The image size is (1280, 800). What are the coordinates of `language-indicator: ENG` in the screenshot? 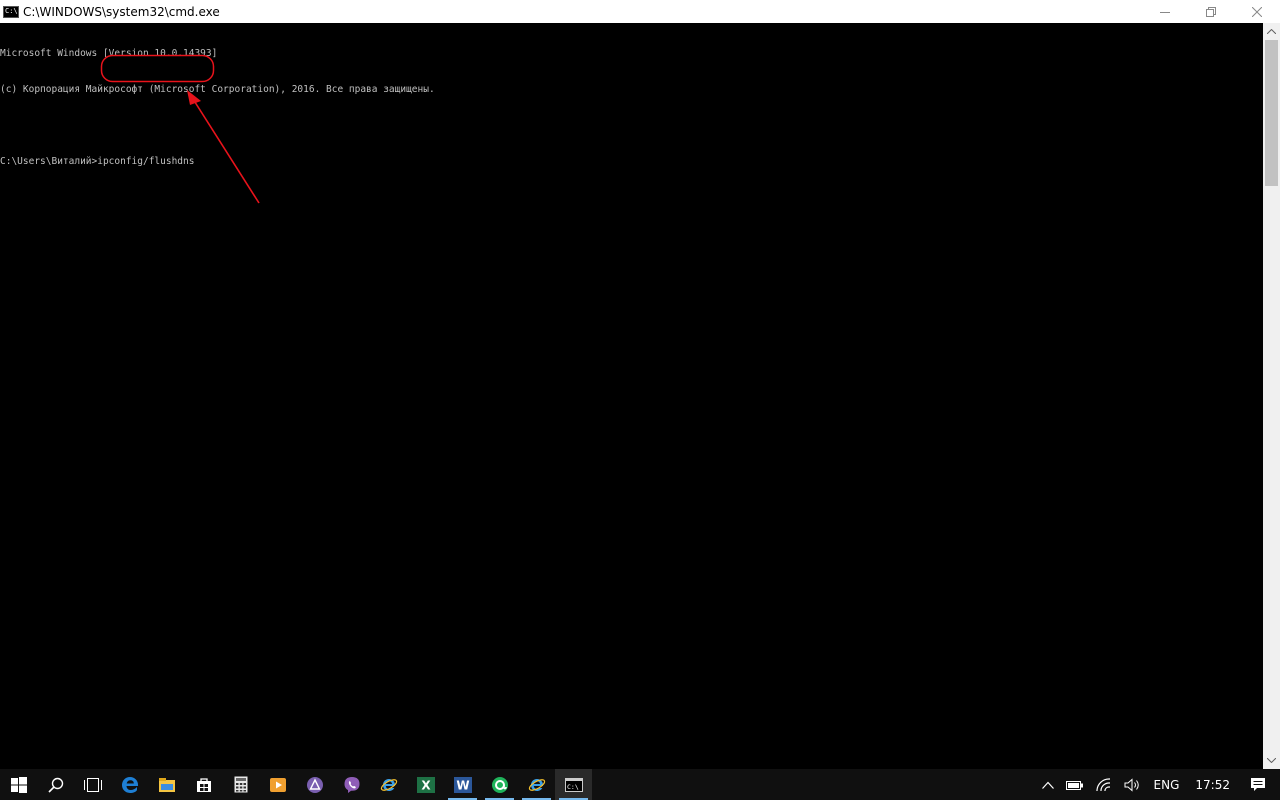 It's located at (1167, 784).